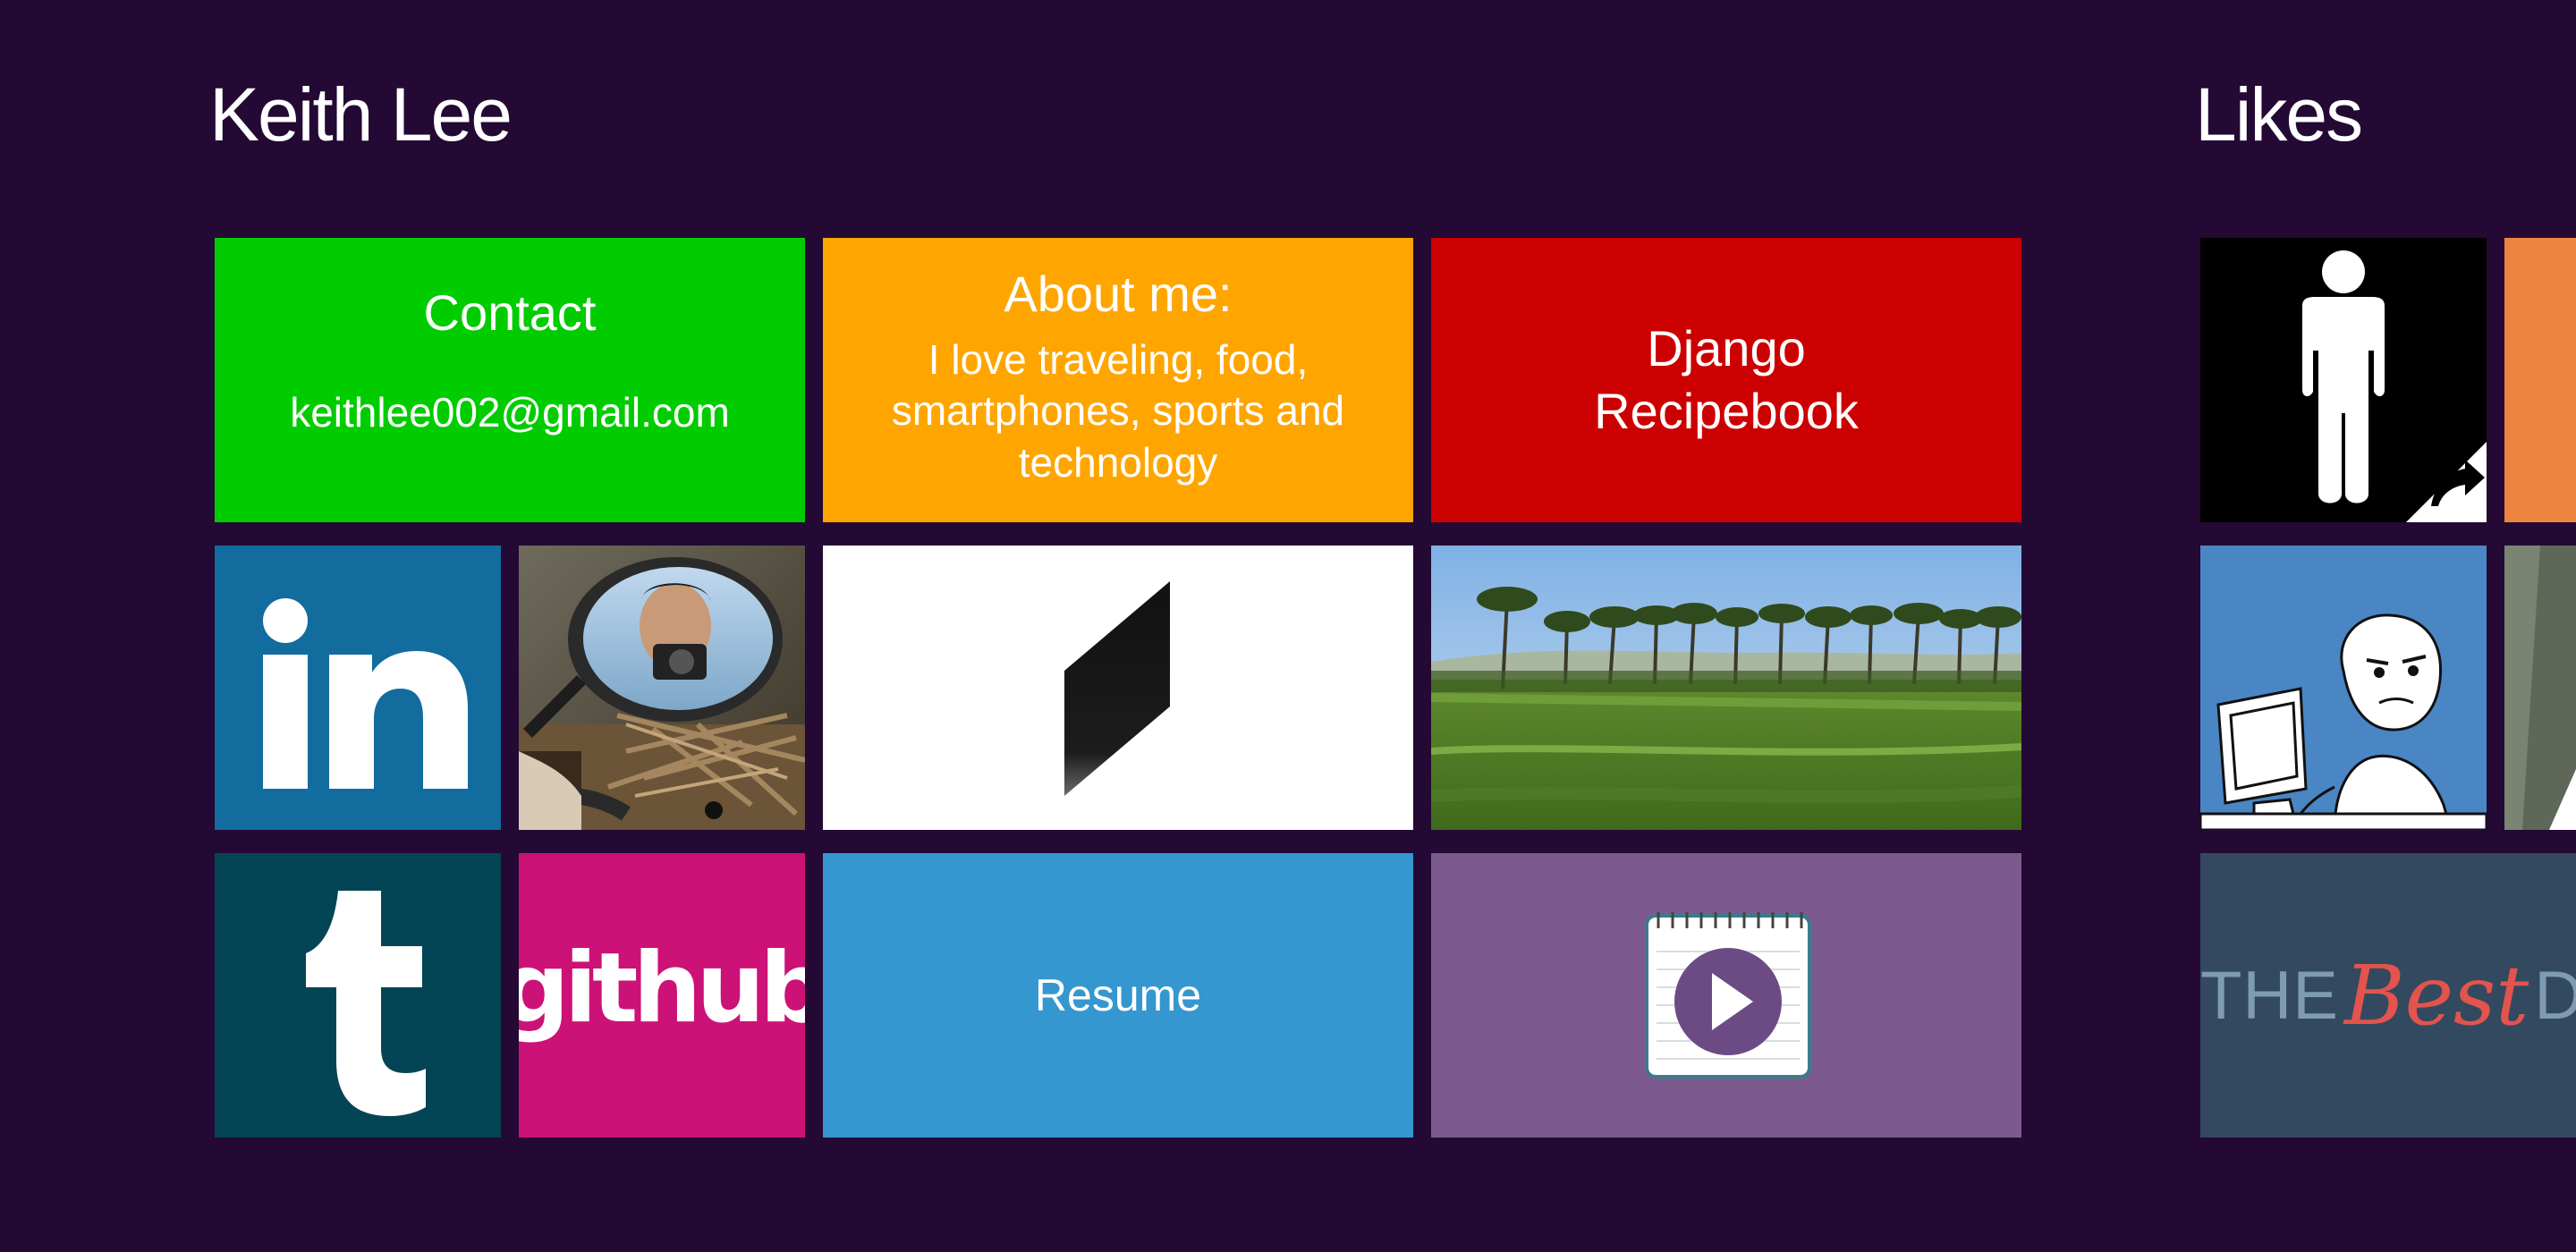 Image resolution: width=2576 pixels, height=1252 pixels. I want to click on likes-tile-grey-photo, so click(2540, 688).